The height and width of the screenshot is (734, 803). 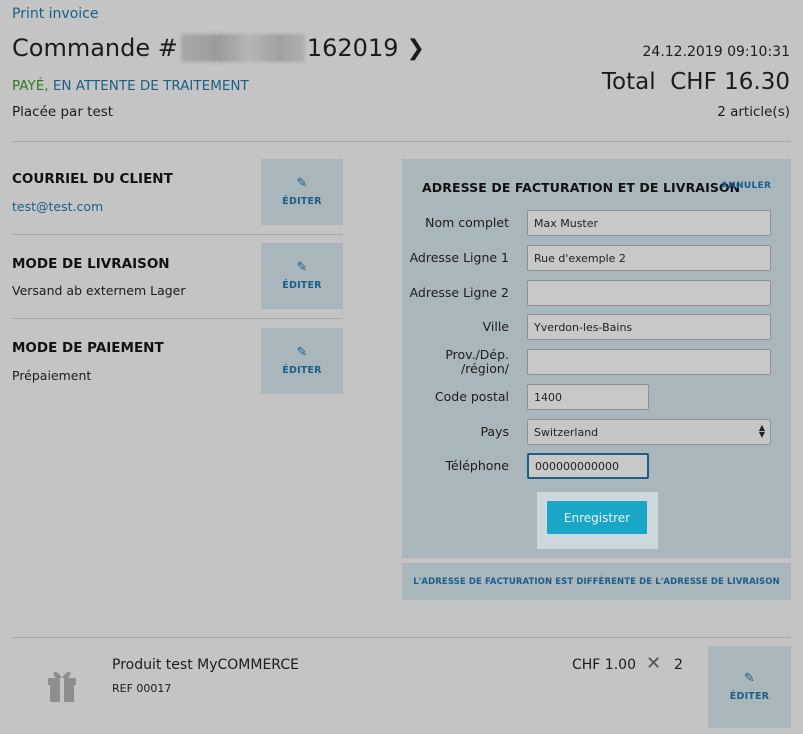 I want to click on total-label: Total, so click(x=628, y=82).